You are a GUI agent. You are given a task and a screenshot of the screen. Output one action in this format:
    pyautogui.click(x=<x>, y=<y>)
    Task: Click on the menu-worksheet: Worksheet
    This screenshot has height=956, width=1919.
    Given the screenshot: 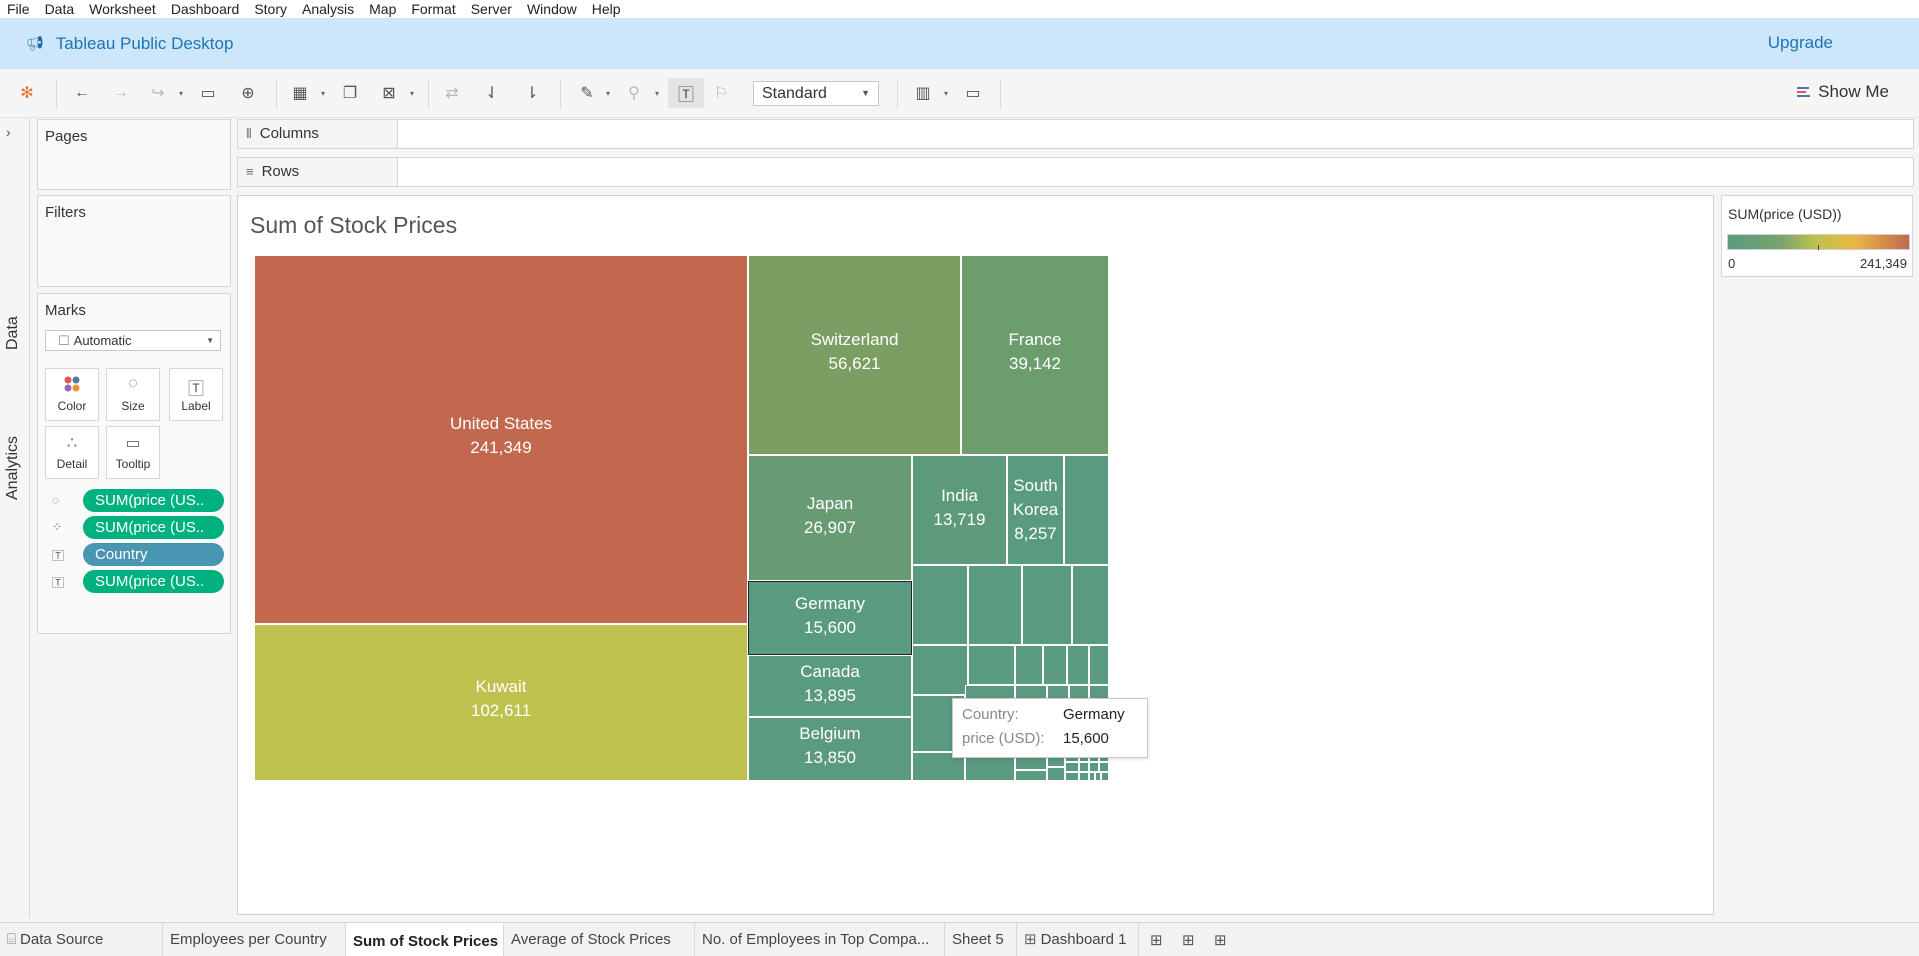 What is the action you would take?
    pyautogui.click(x=123, y=9)
    